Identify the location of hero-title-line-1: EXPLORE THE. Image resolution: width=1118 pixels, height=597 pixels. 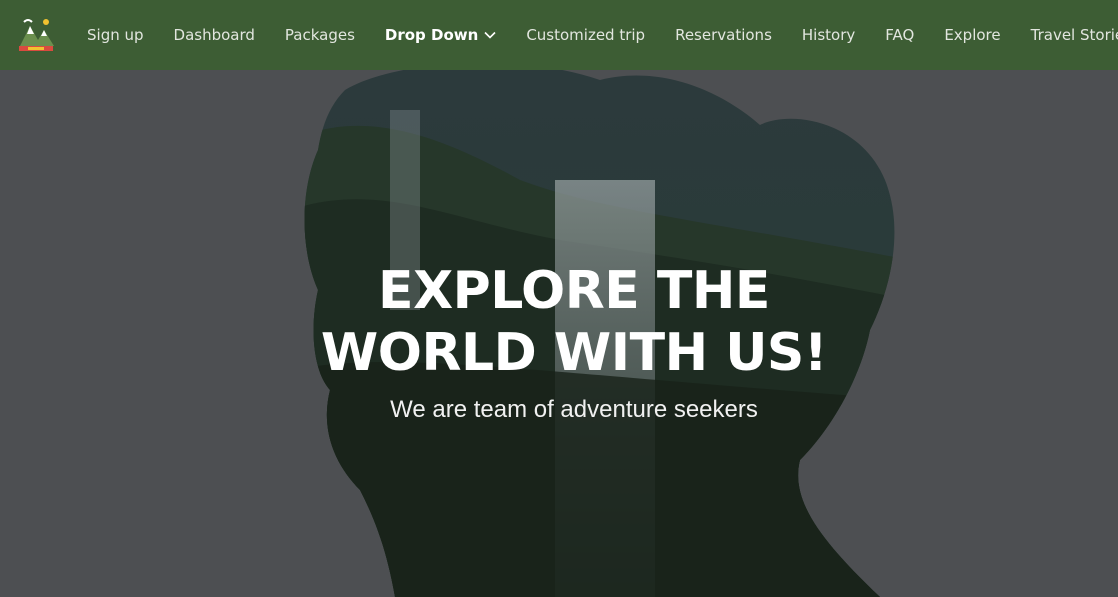
(574, 291).